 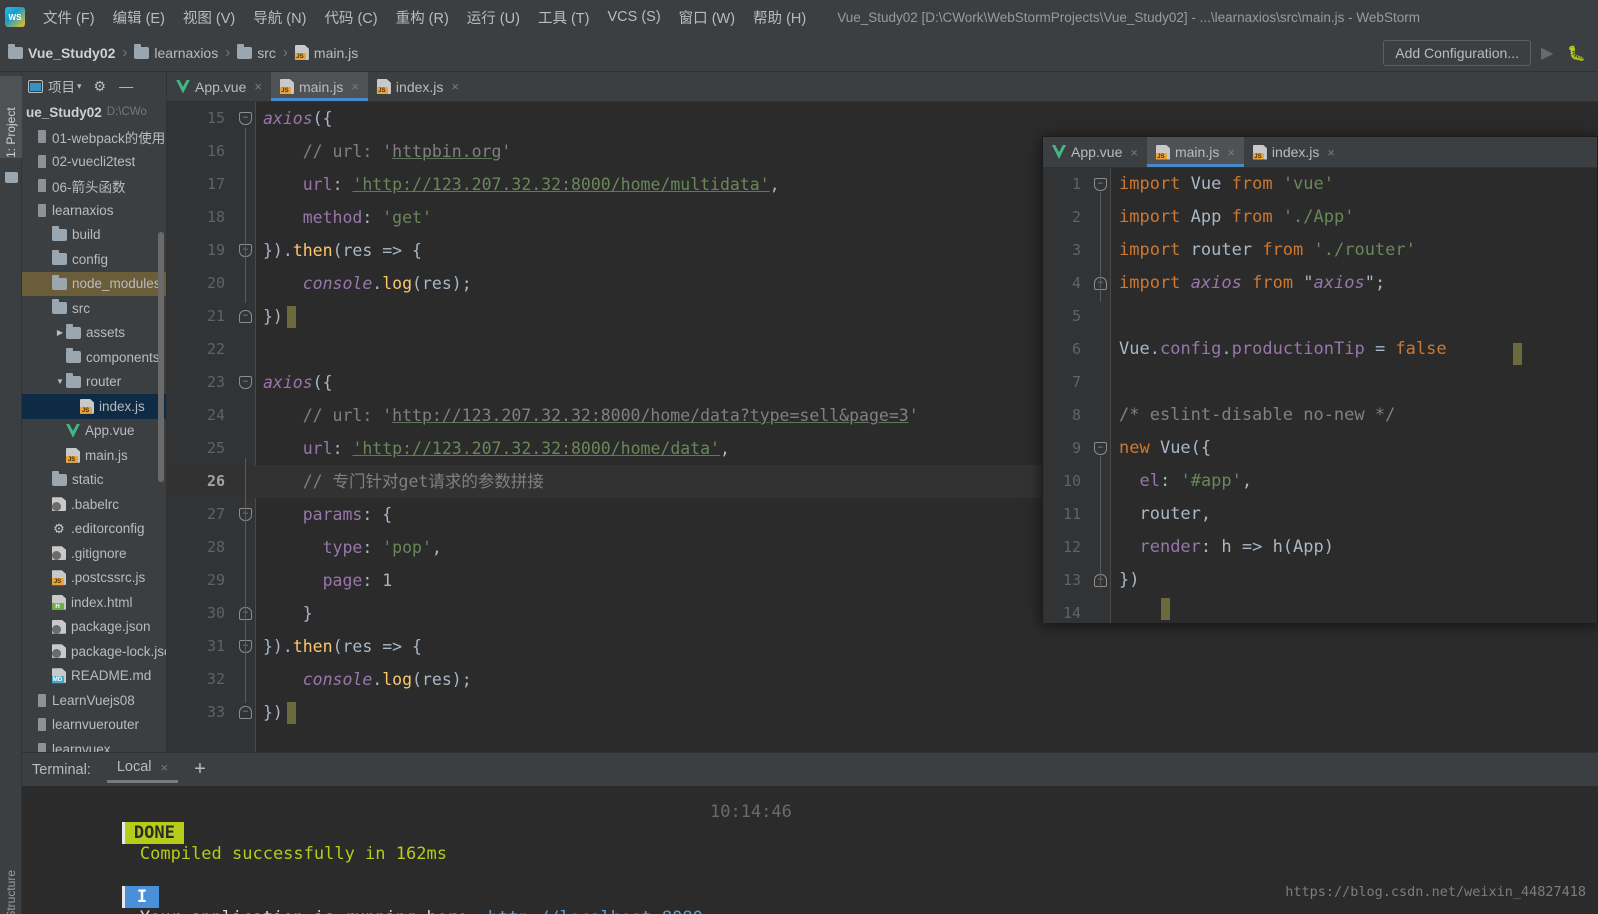 What do you see at coordinates (1175, 514) in the screenshot?
I see `code-text: router,` at bounding box center [1175, 514].